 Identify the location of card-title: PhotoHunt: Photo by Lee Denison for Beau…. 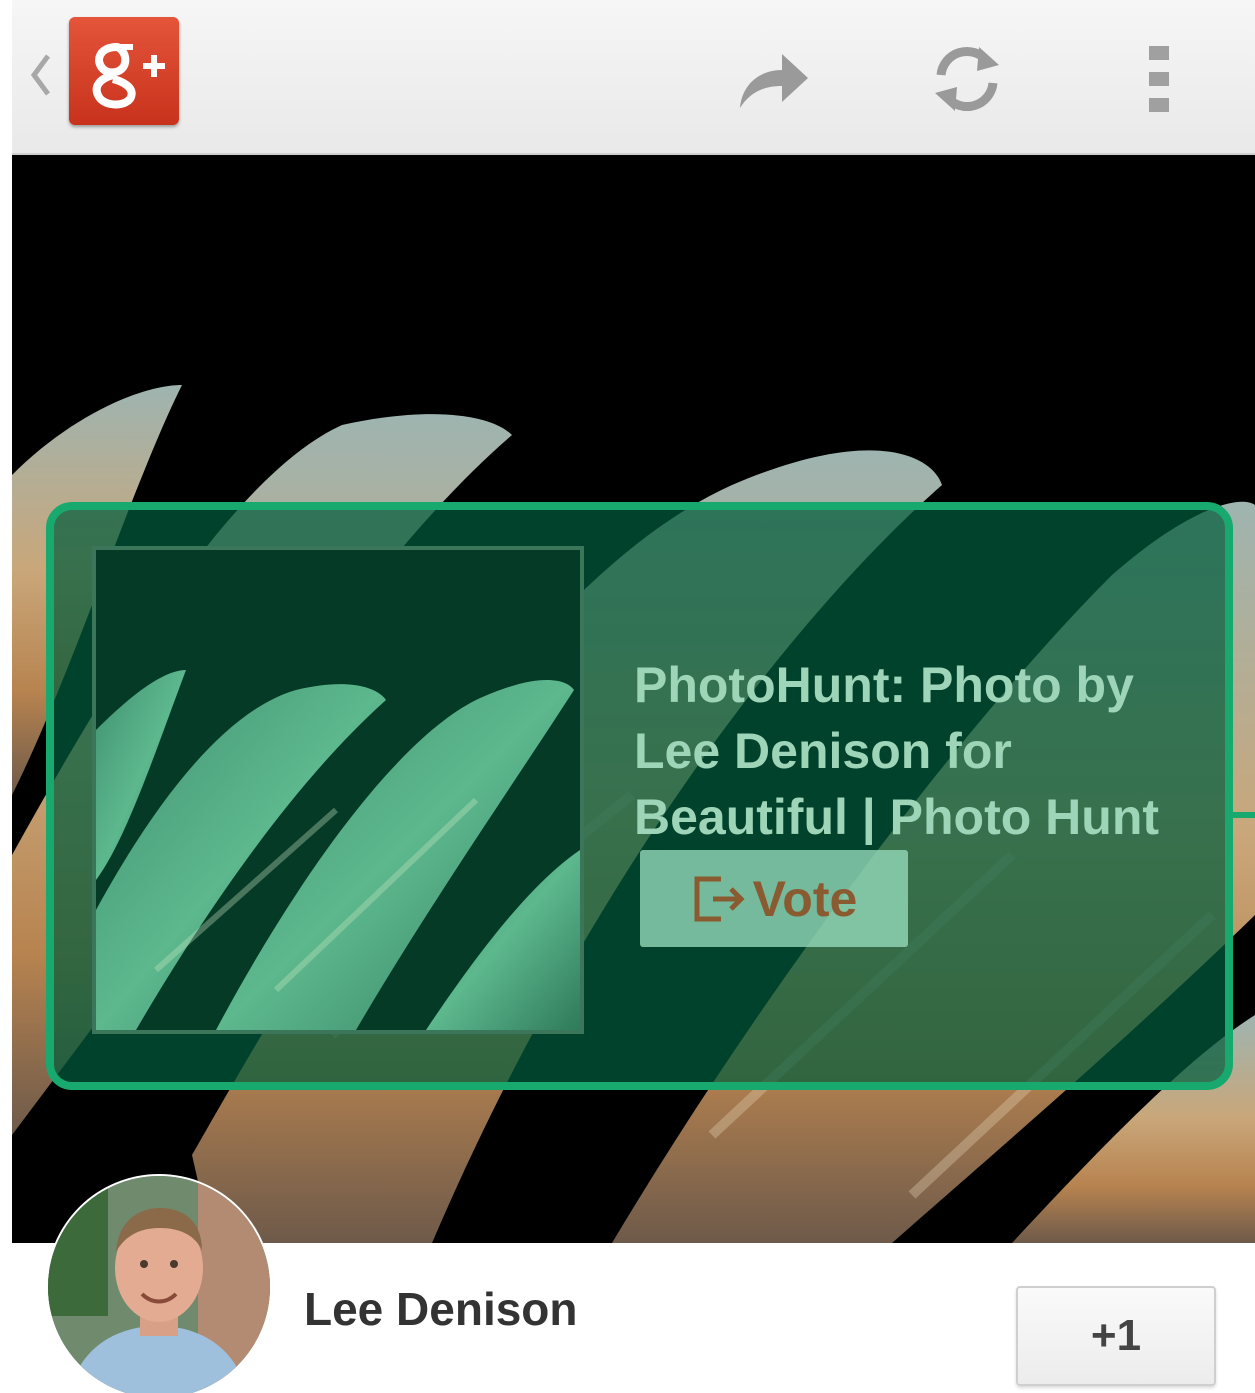
(897, 751).